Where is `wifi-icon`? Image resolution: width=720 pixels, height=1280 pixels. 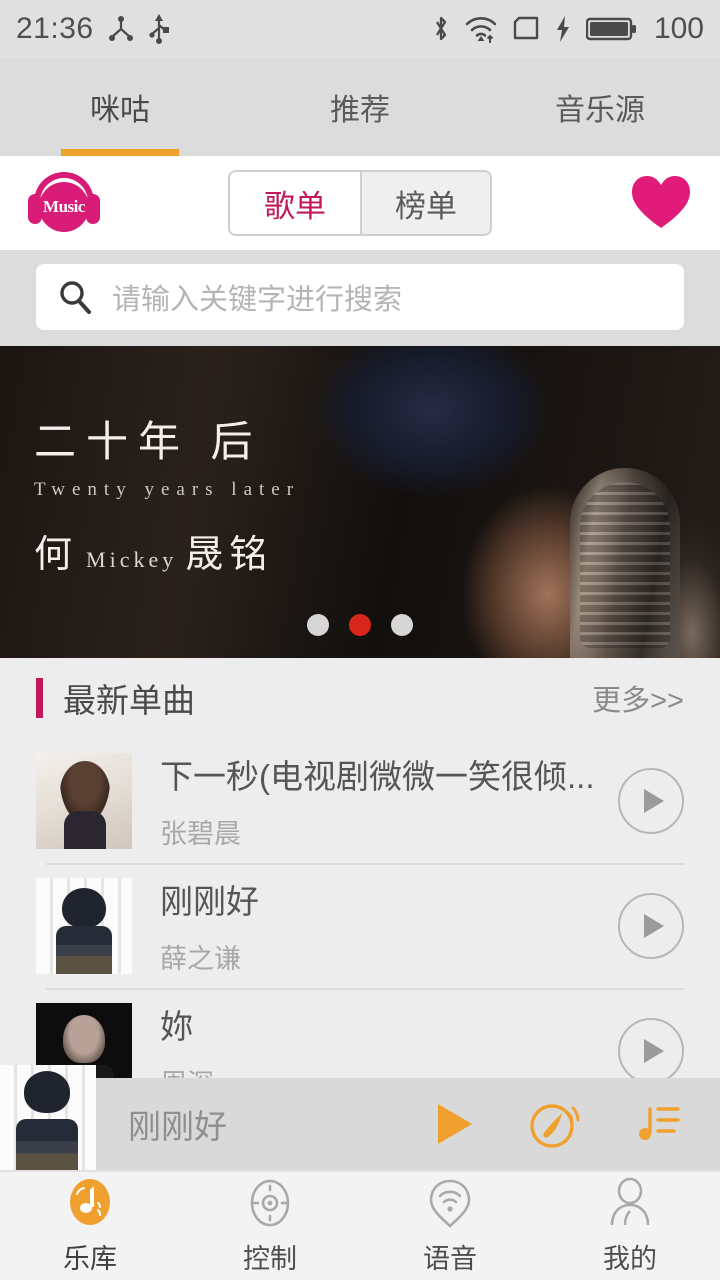 wifi-icon is located at coordinates (481, 29).